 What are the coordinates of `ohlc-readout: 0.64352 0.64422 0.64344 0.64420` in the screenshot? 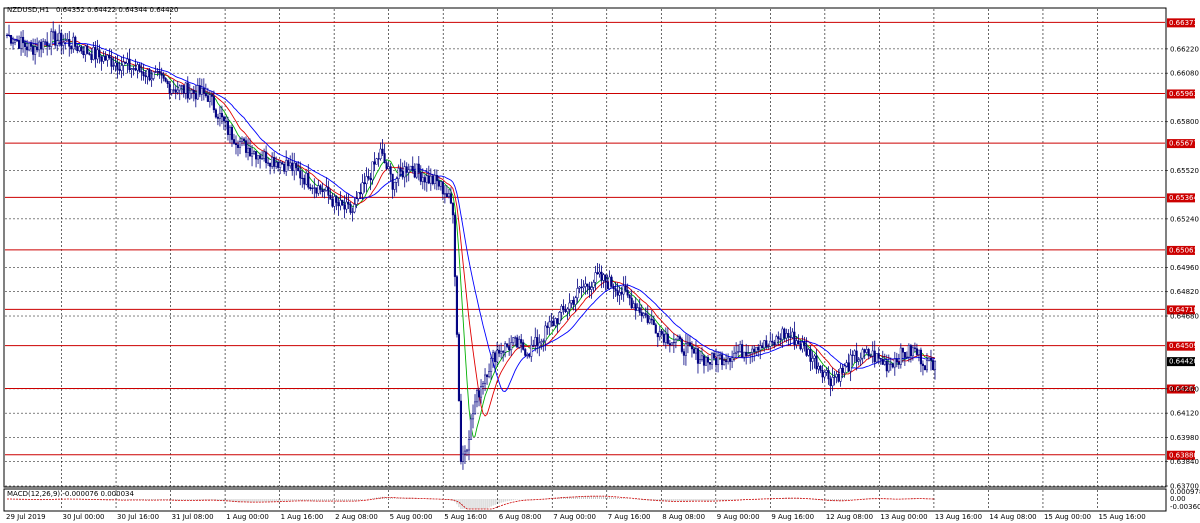 It's located at (117, 10).